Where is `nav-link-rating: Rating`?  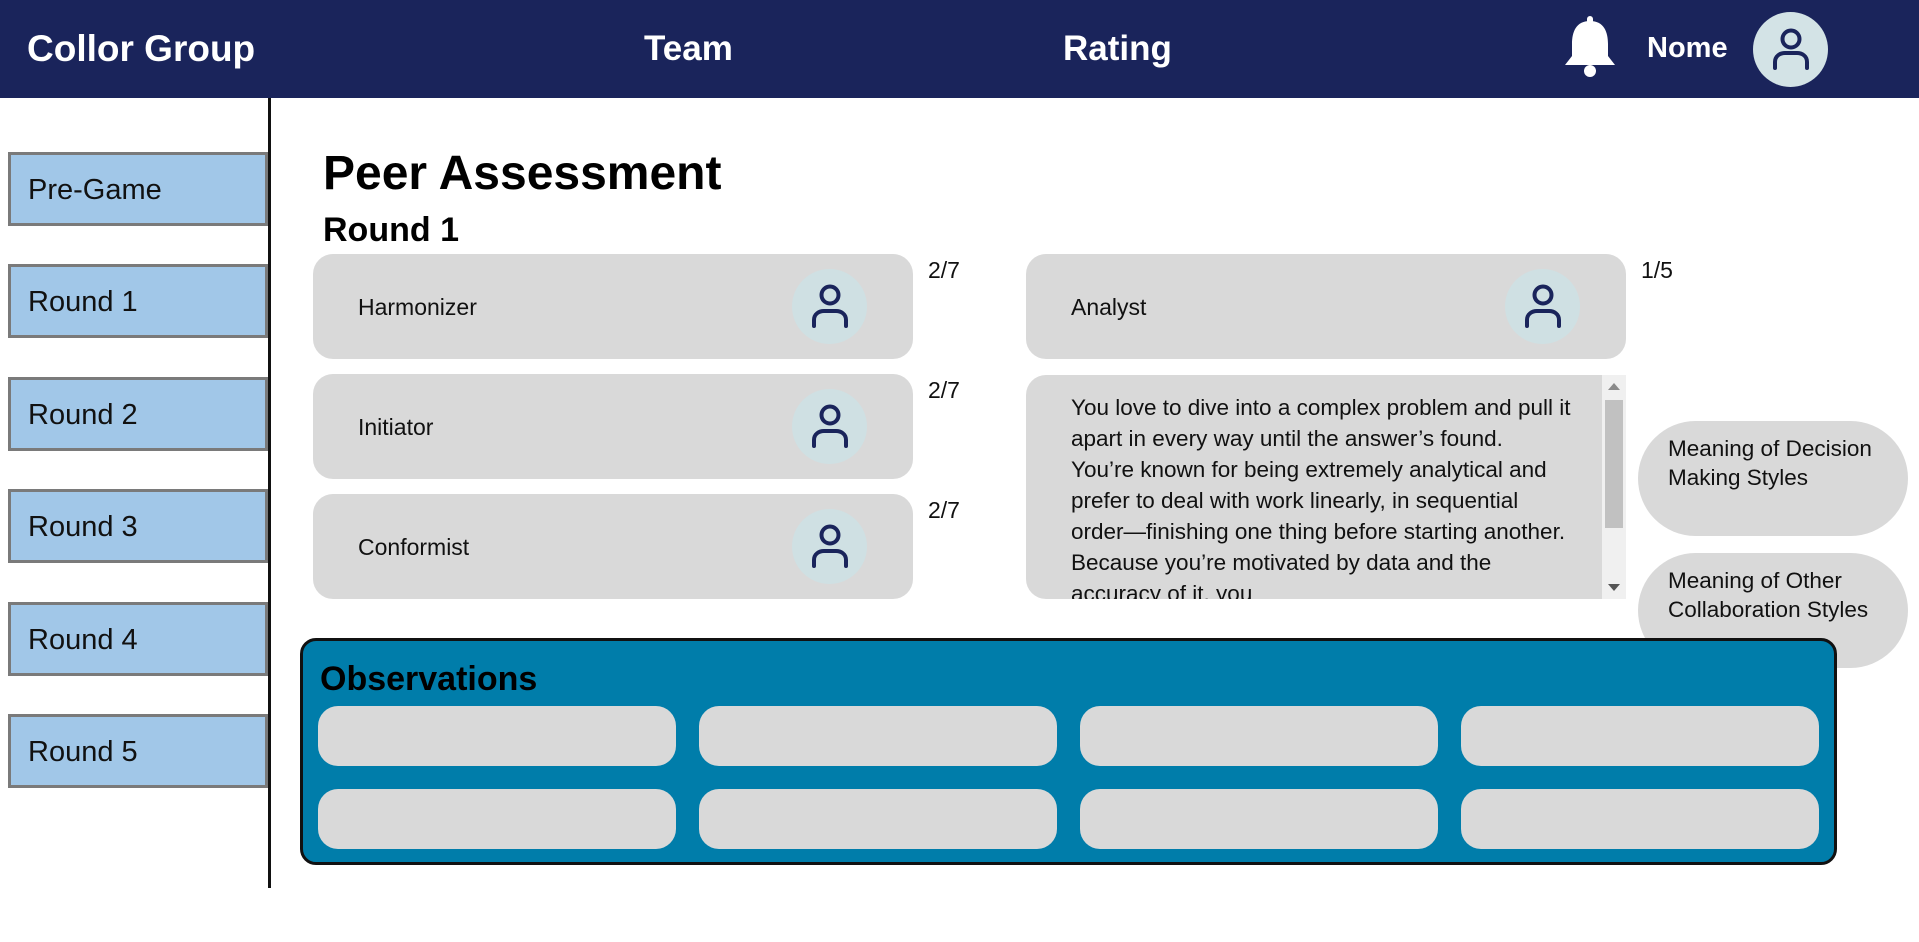
nav-link-rating: Rating is located at coordinates (1117, 49).